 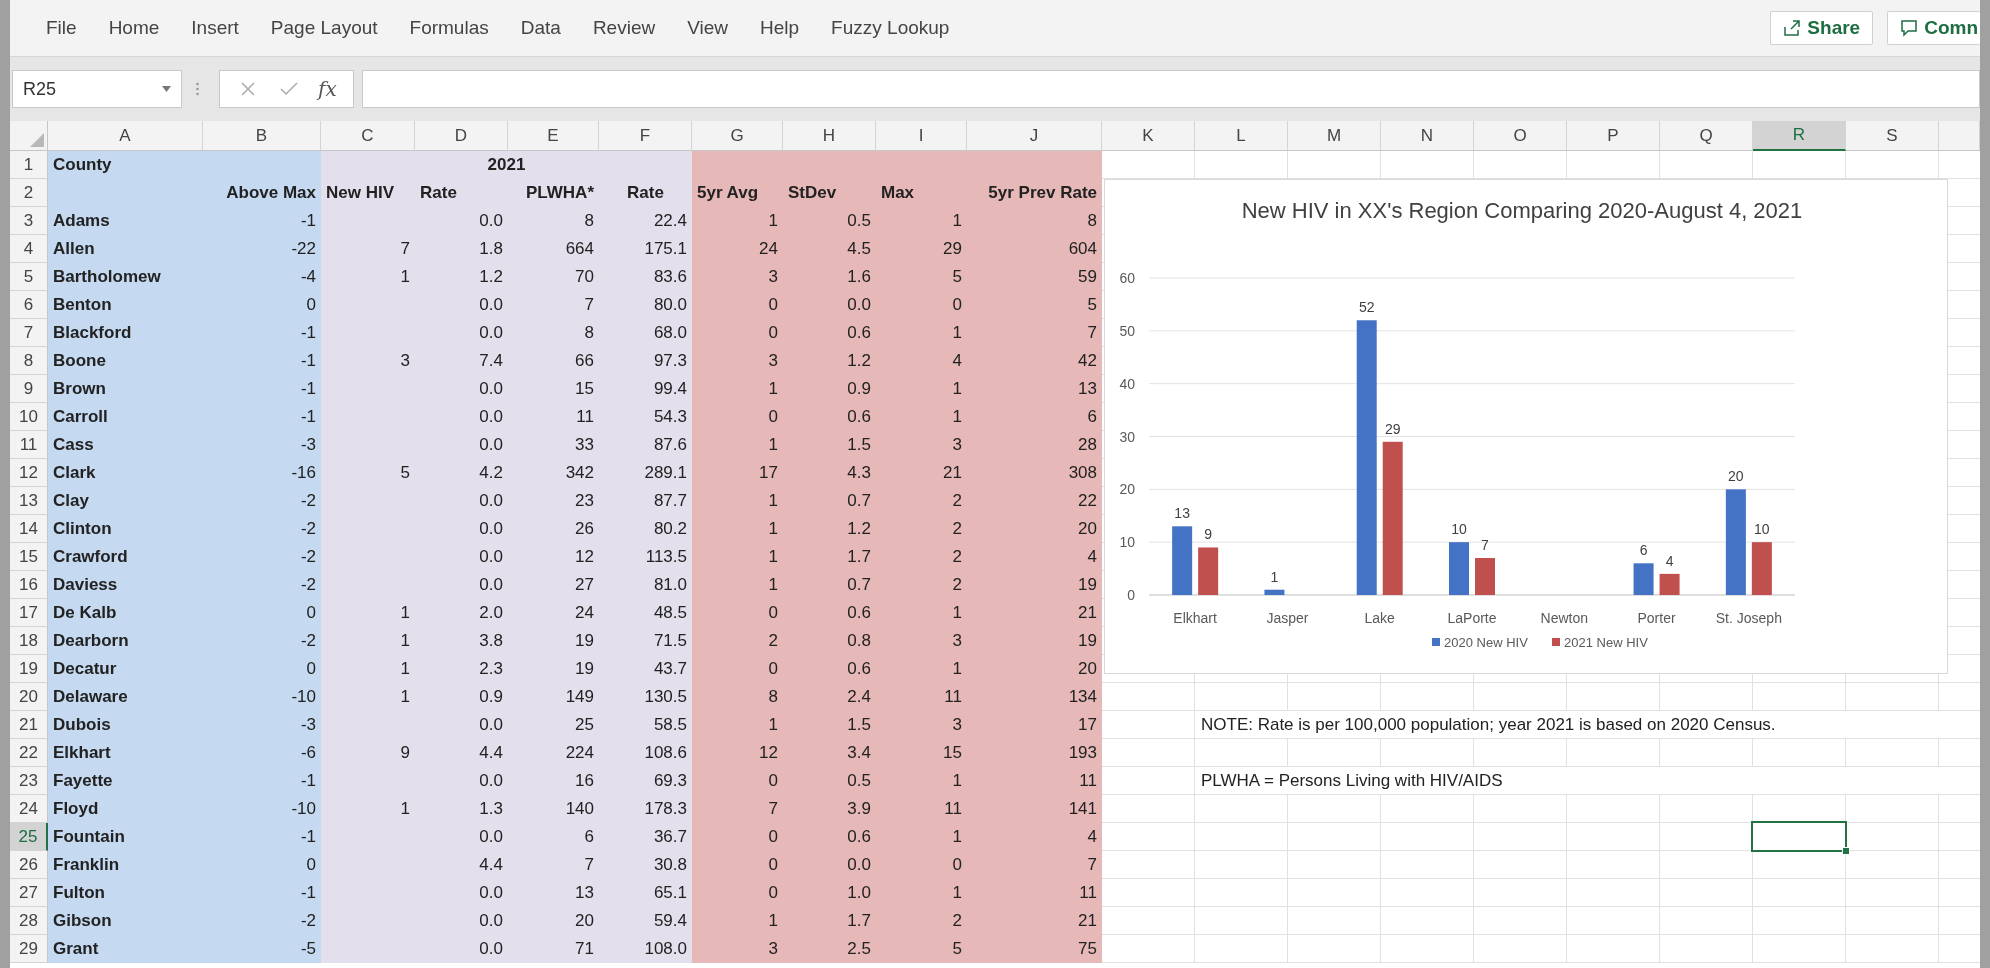 What do you see at coordinates (289, 89) in the screenshot?
I see `check-icon` at bounding box center [289, 89].